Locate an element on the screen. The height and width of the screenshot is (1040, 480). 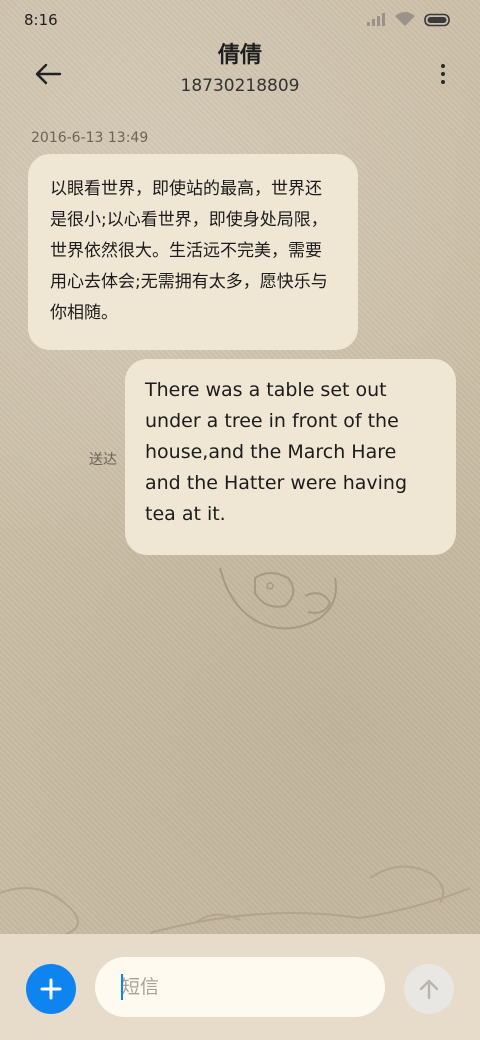
signal-icon is located at coordinates (376, 21).